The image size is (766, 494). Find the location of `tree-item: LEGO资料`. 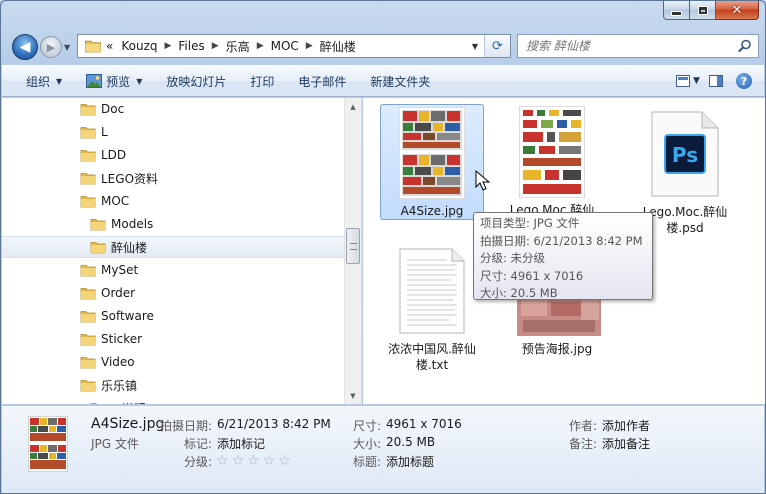

tree-item: LEGO资料 is located at coordinates (173, 178).